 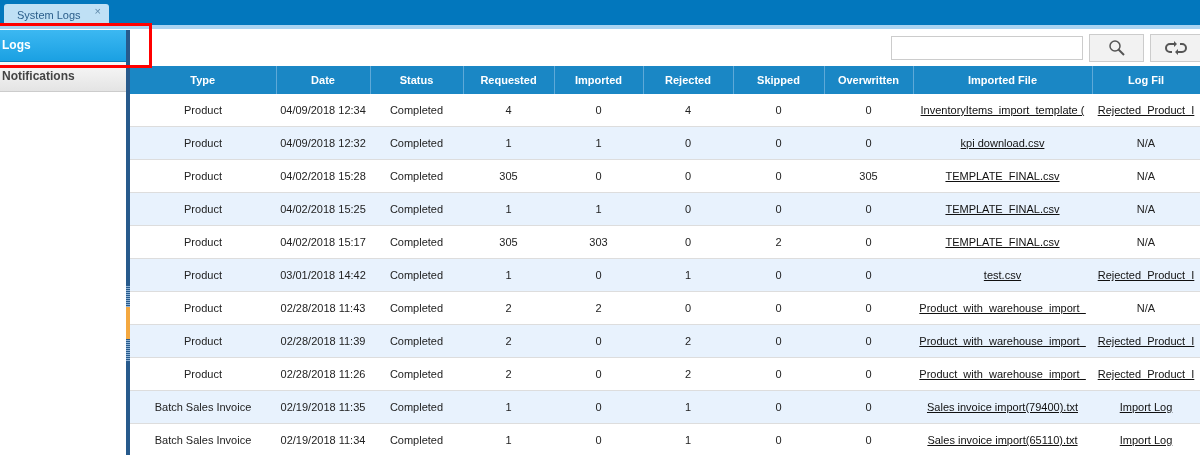 What do you see at coordinates (323, 80) in the screenshot?
I see `column-header: Date` at bounding box center [323, 80].